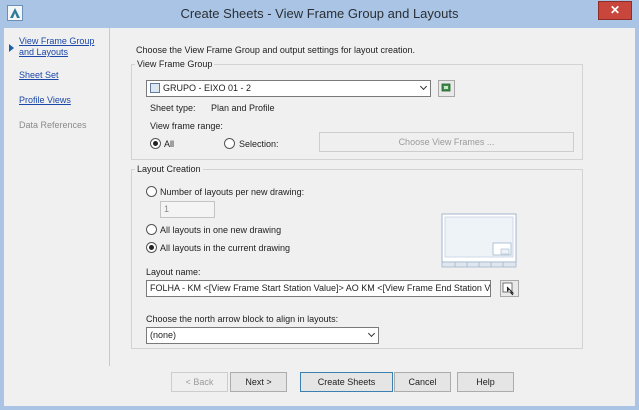 The height and width of the screenshot is (410, 639). What do you see at coordinates (44, 52) in the screenshot?
I see `nav-item-label-line2: and Layouts` at bounding box center [44, 52].